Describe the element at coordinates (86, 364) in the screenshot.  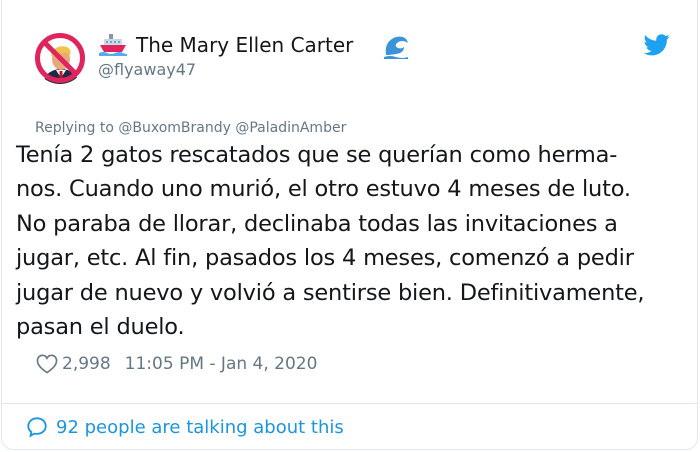
I see `like-count: 2,998` at that location.